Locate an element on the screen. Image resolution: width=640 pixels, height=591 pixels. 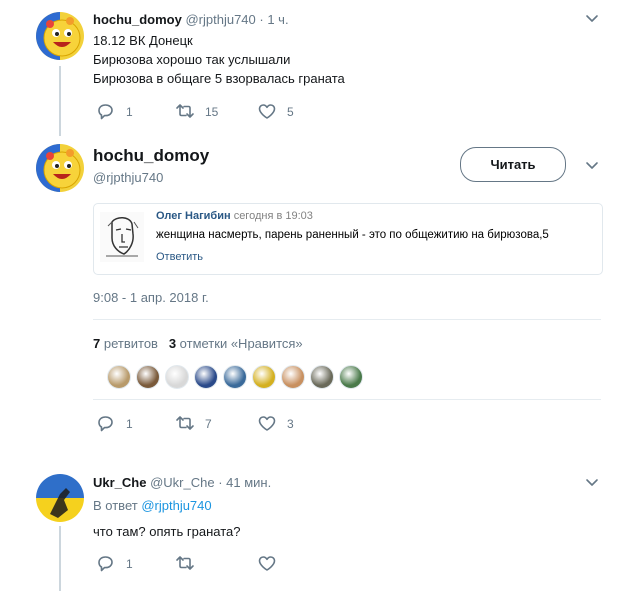
in-reply-to: В ответ @rjpthju740 is located at coordinates (152, 505).